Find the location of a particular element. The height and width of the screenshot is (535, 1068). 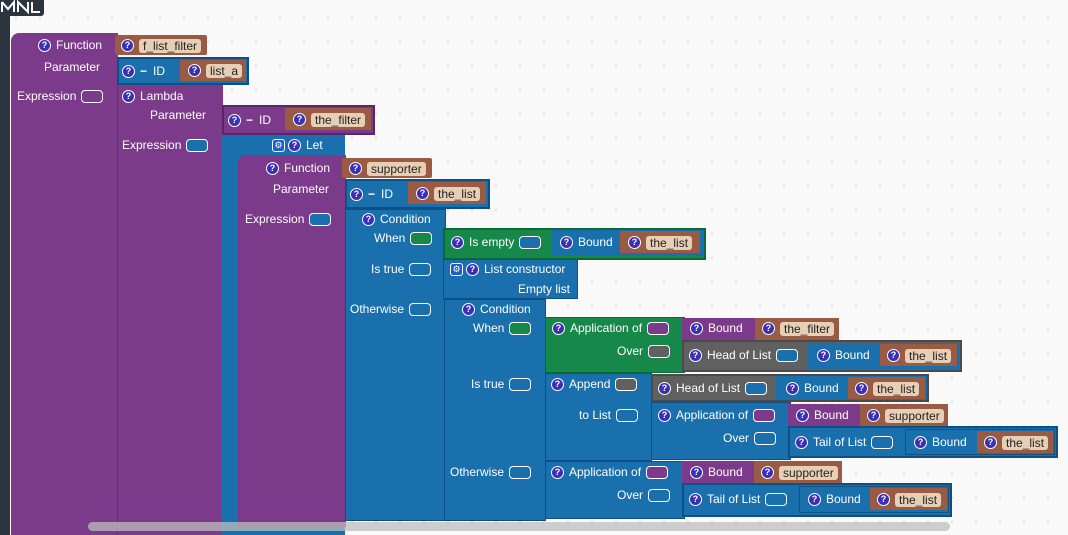

lambda-parameter-label: Parameter is located at coordinates (178, 115).